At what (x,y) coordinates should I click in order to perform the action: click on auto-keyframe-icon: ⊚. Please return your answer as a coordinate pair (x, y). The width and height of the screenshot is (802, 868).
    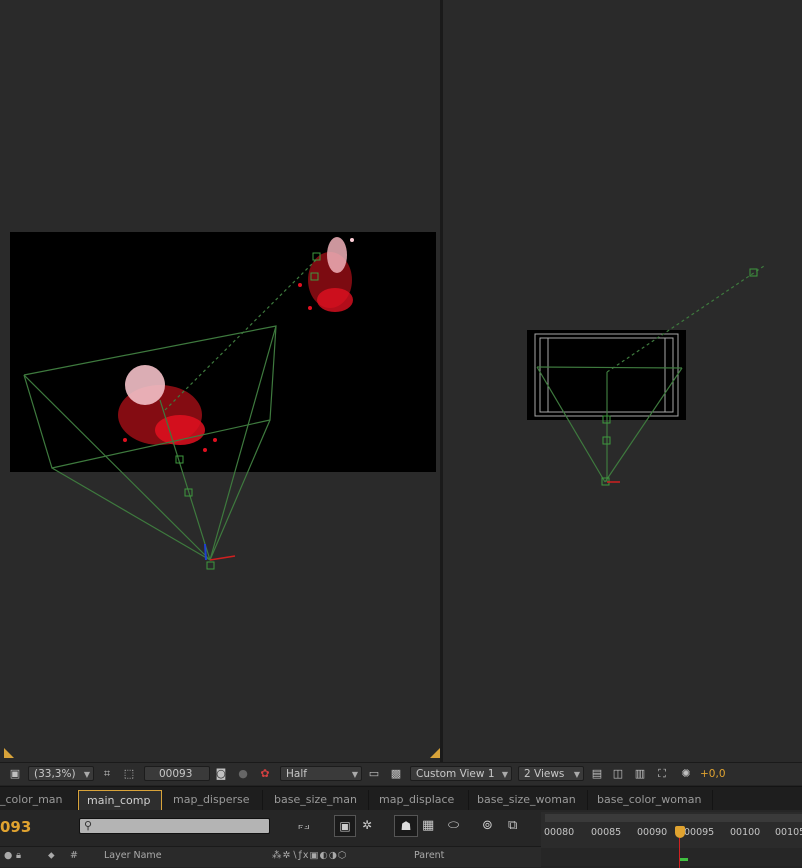
    Looking at the image, I should click on (487, 825).